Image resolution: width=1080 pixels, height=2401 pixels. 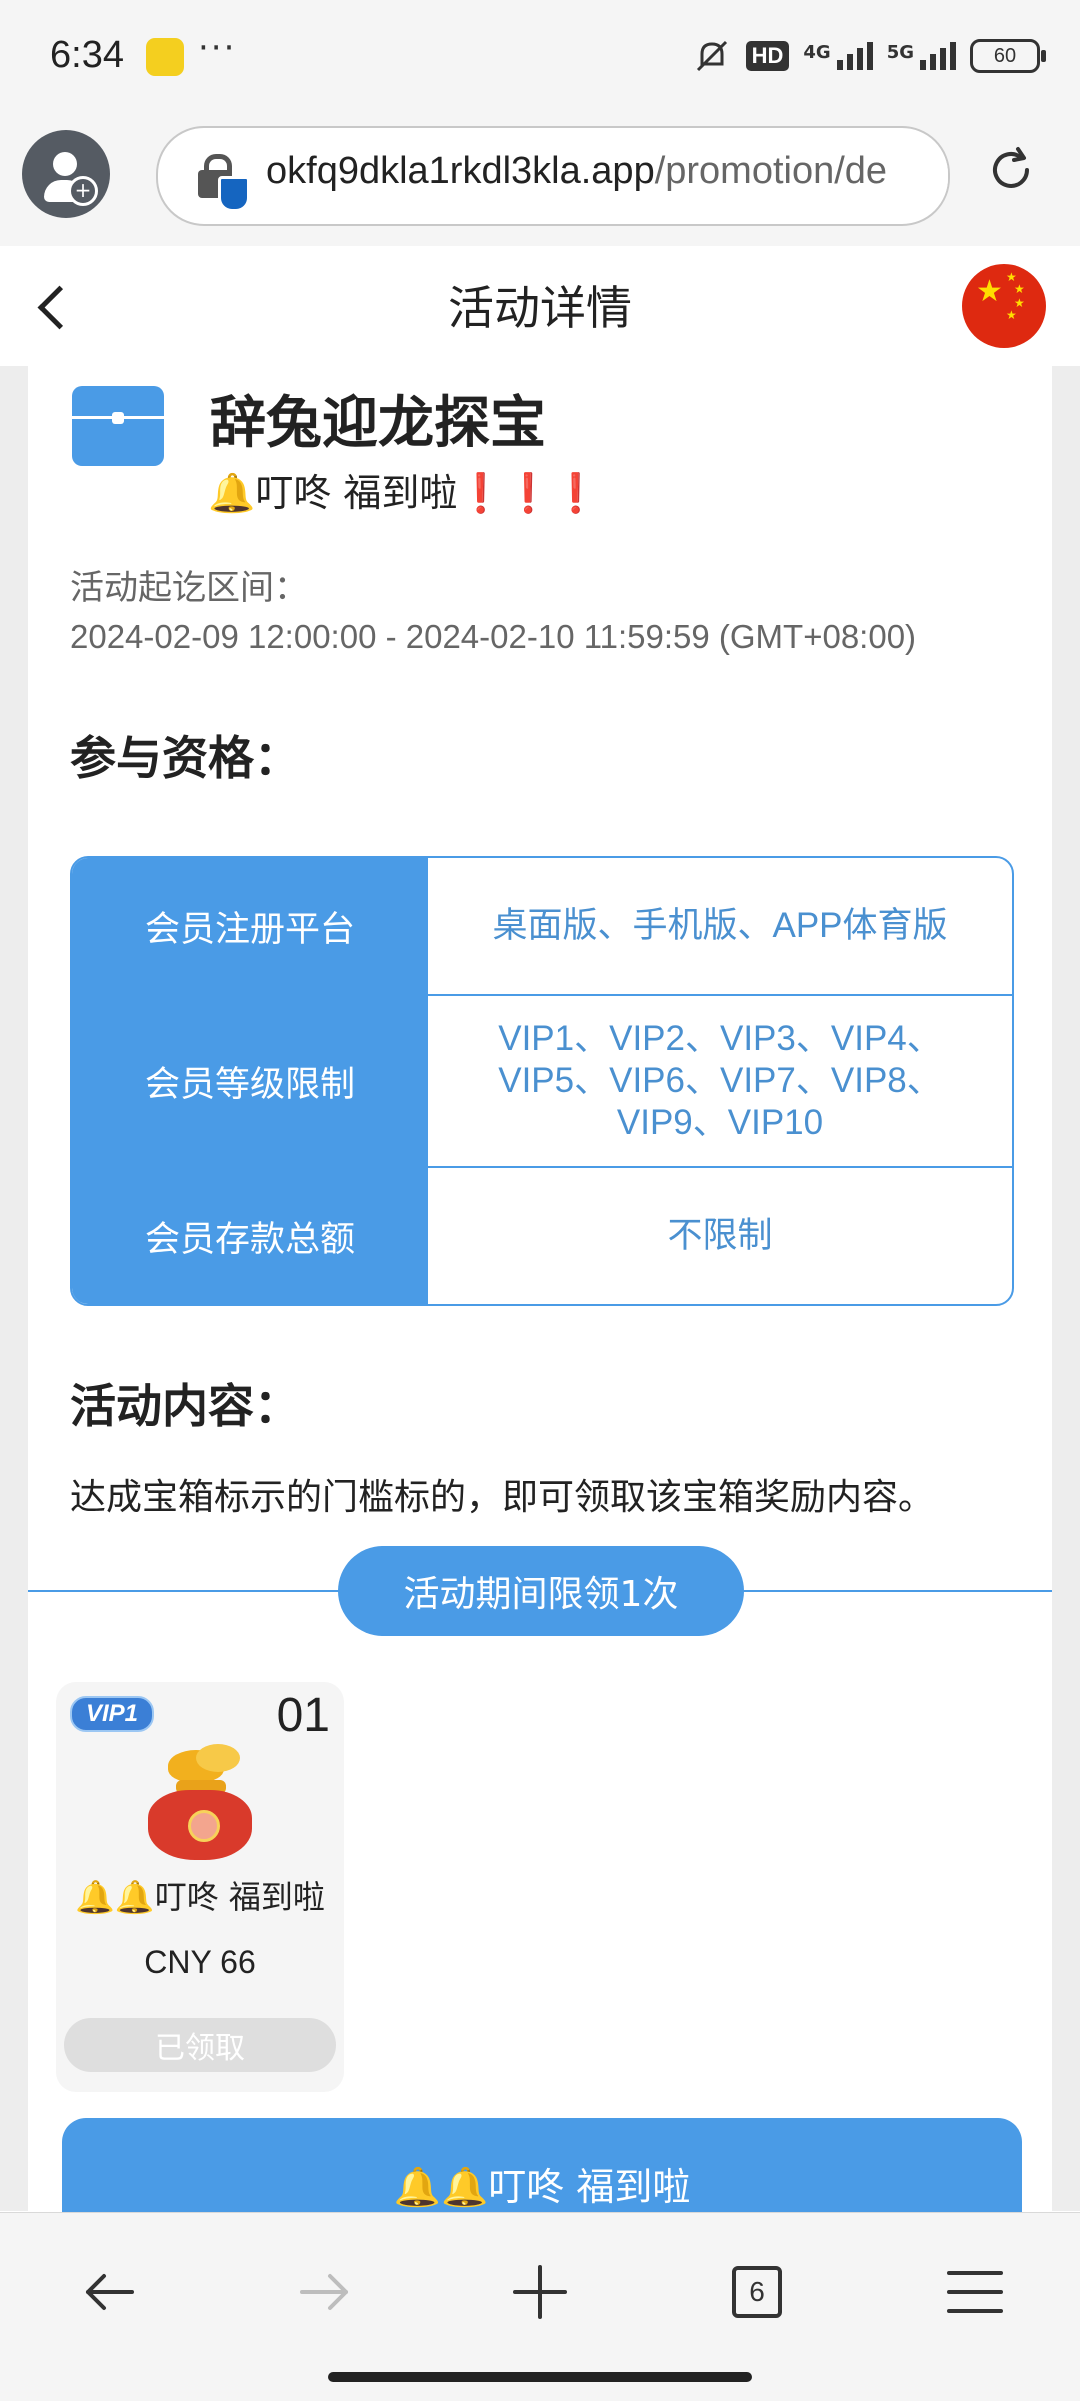 I want to click on vip-levels-line: VIP5、VIP6、VIP7、VIP8、, so click(x=720, y=1080).